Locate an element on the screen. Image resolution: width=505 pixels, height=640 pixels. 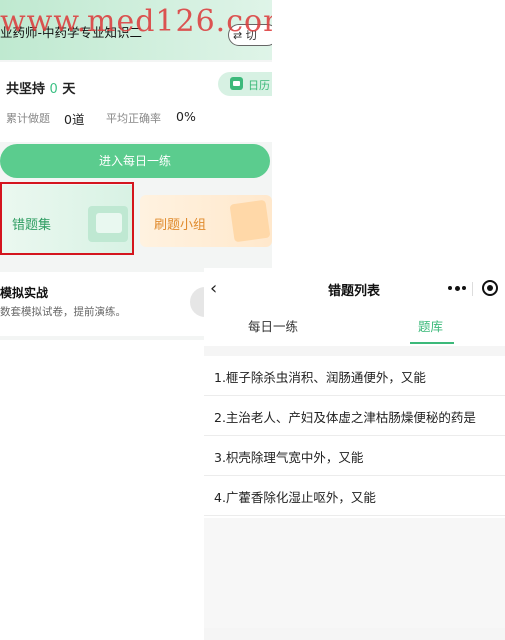
practice-group-label: 刷题小组 is located at coordinates (180, 225).